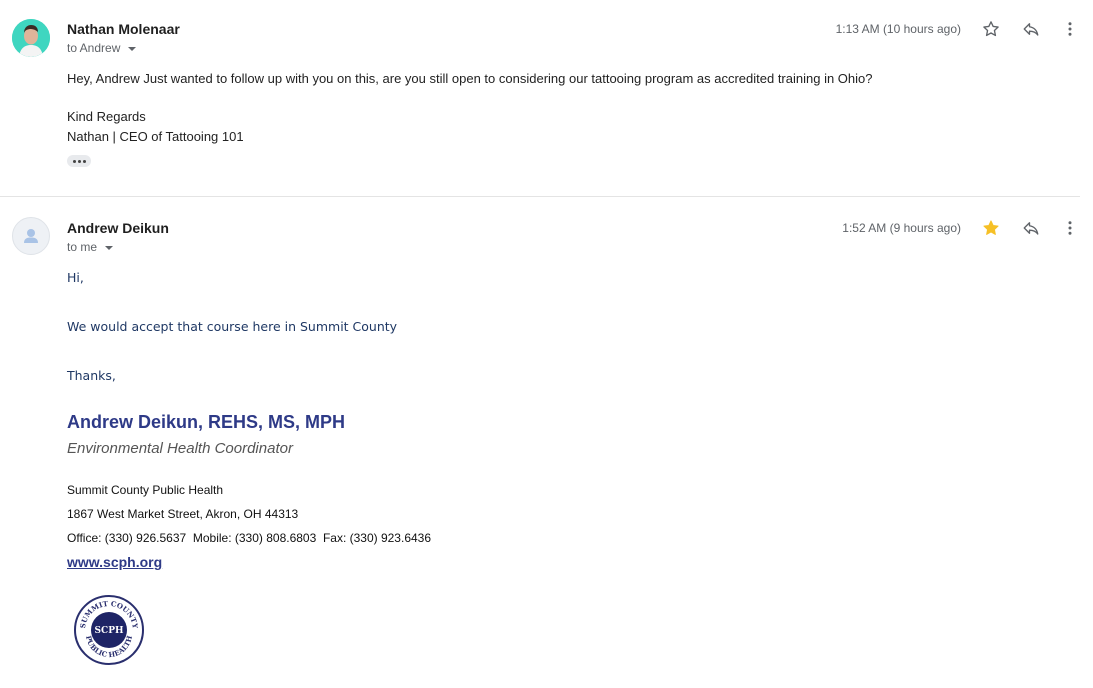 The image size is (1093, 688). I want to click on avatar-photo, so click(31, 38).